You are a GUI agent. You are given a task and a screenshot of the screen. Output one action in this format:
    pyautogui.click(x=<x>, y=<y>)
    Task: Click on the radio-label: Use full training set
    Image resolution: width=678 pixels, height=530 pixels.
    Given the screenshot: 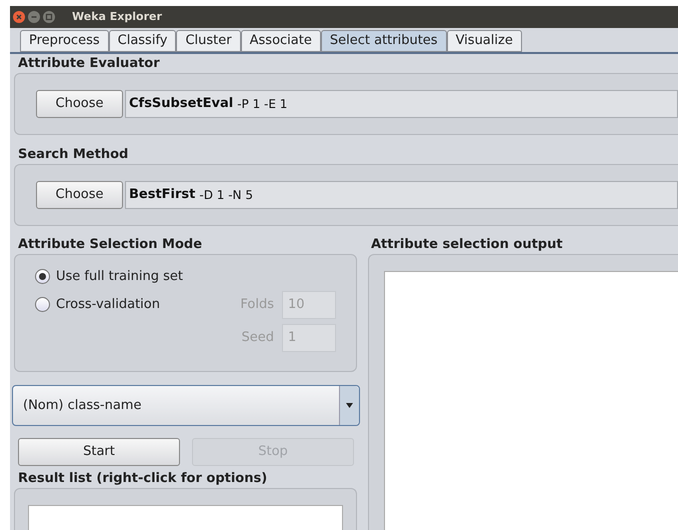 What is the action you would take?
    pyautogui.click(x=119, y=277)
    